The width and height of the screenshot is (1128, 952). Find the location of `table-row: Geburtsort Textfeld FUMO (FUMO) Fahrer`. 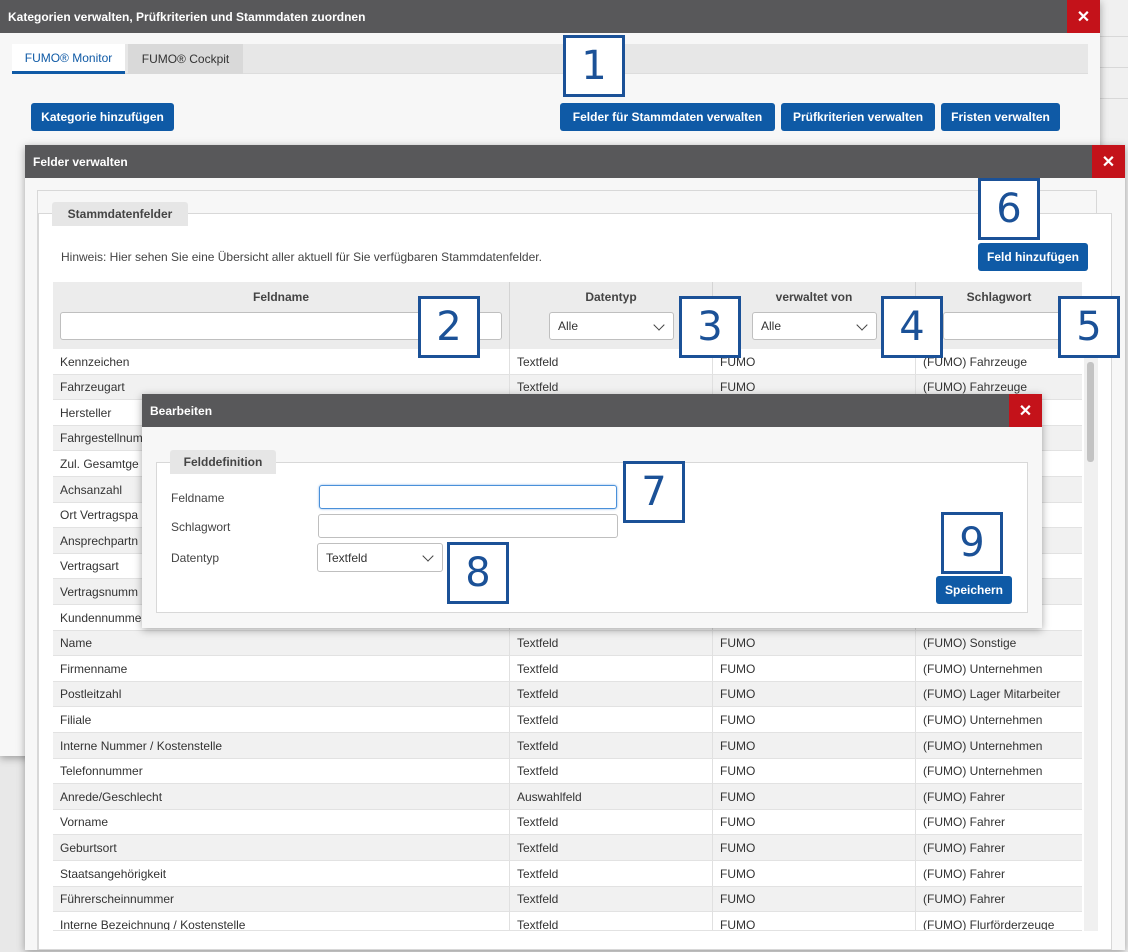

table-row: Geburtsort Textfeld FUMO (FUMO) Fahrer is located at coordinates (567, 848).